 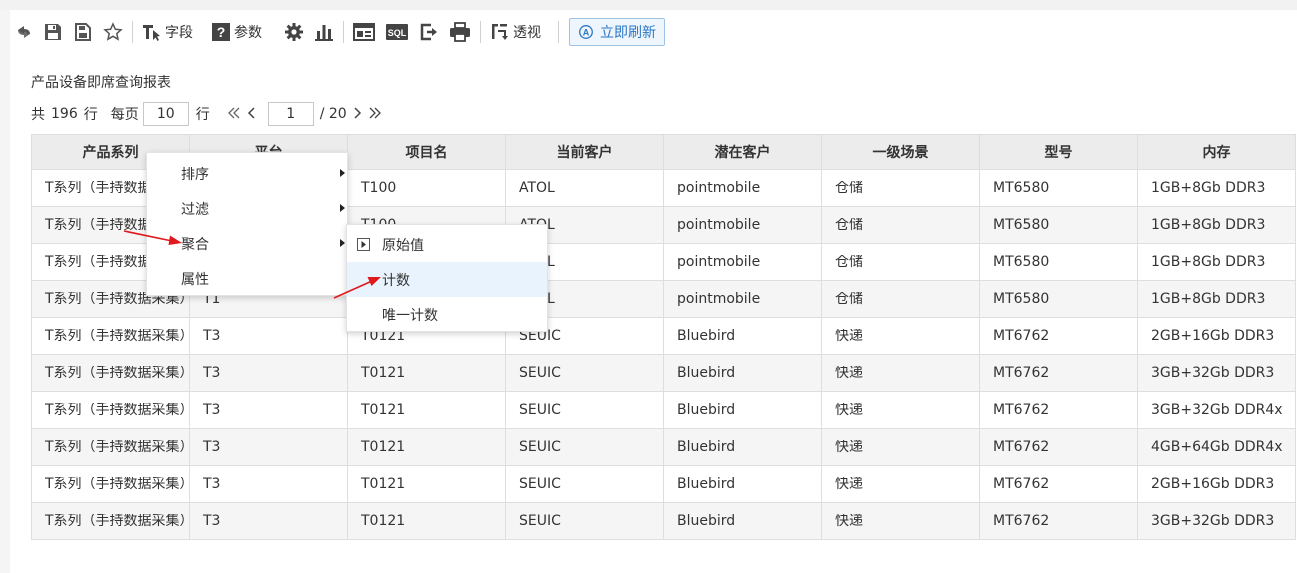 What do you see at coordinates (426, 188) in the screenshot?
I see `table-cell: T100` at bounding box center [426, 188].